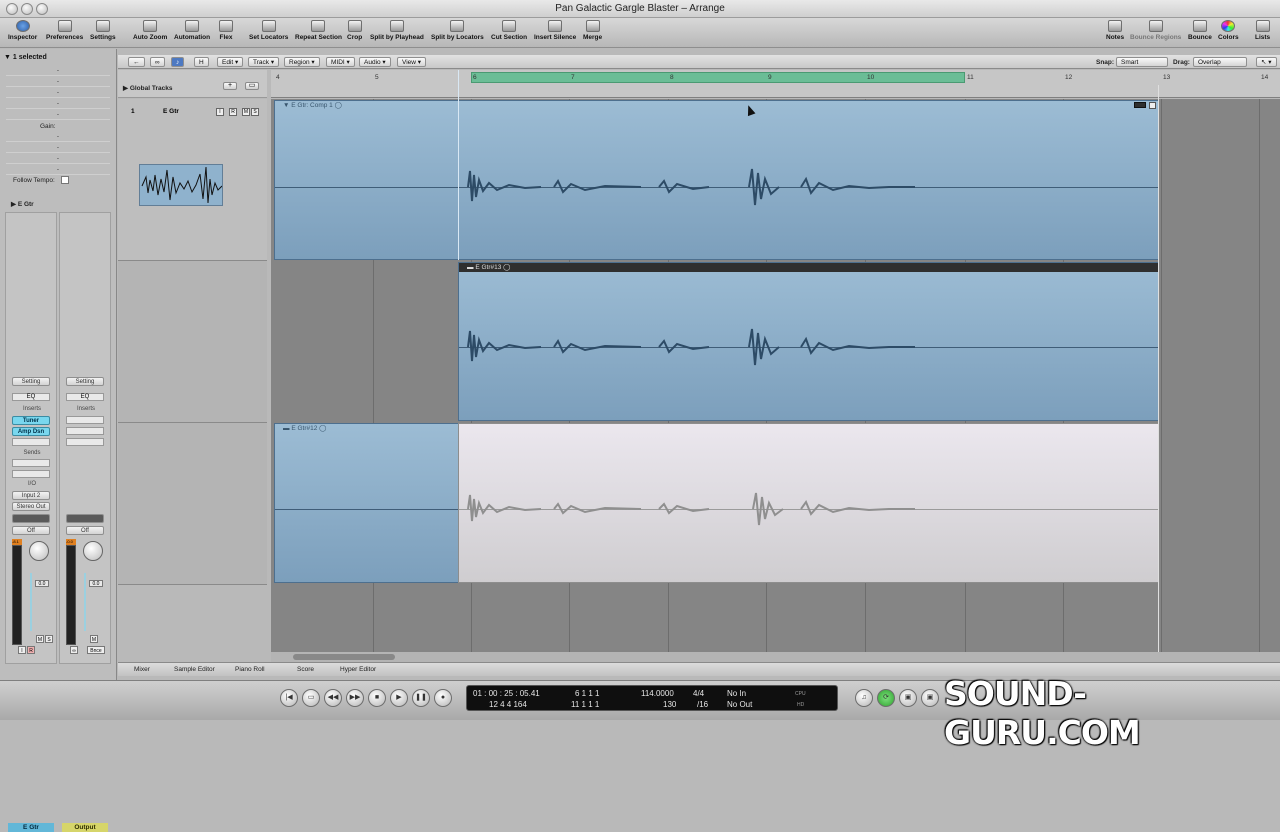 This screenshot has height=832, width=1280. What do you see at coordinates (1220, 62) in the screenshot?
I see `drag-select: Overlap` at bounding box center [1220, 62].